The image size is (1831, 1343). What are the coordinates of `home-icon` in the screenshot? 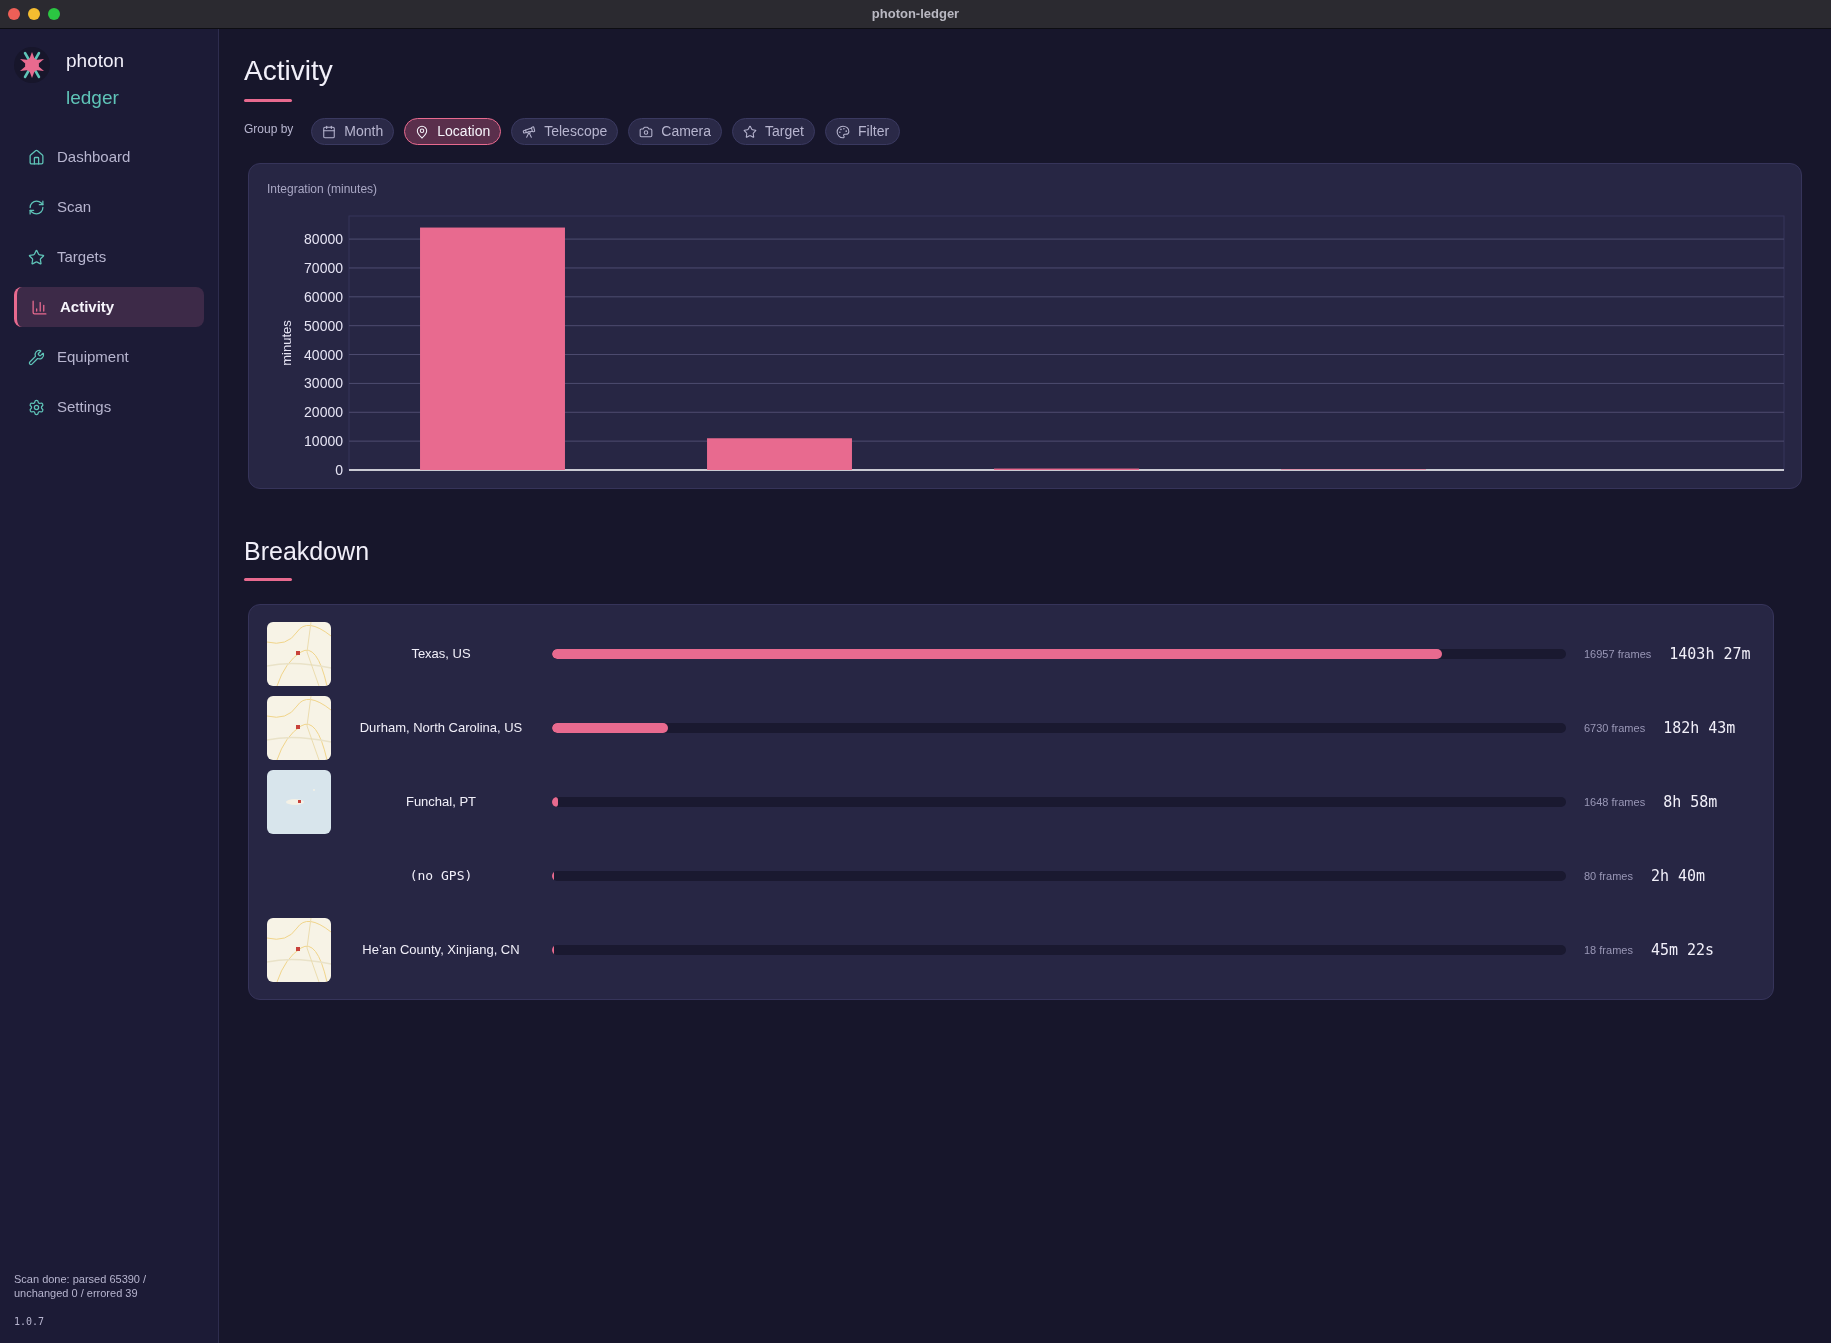 It's located at (36, 157).